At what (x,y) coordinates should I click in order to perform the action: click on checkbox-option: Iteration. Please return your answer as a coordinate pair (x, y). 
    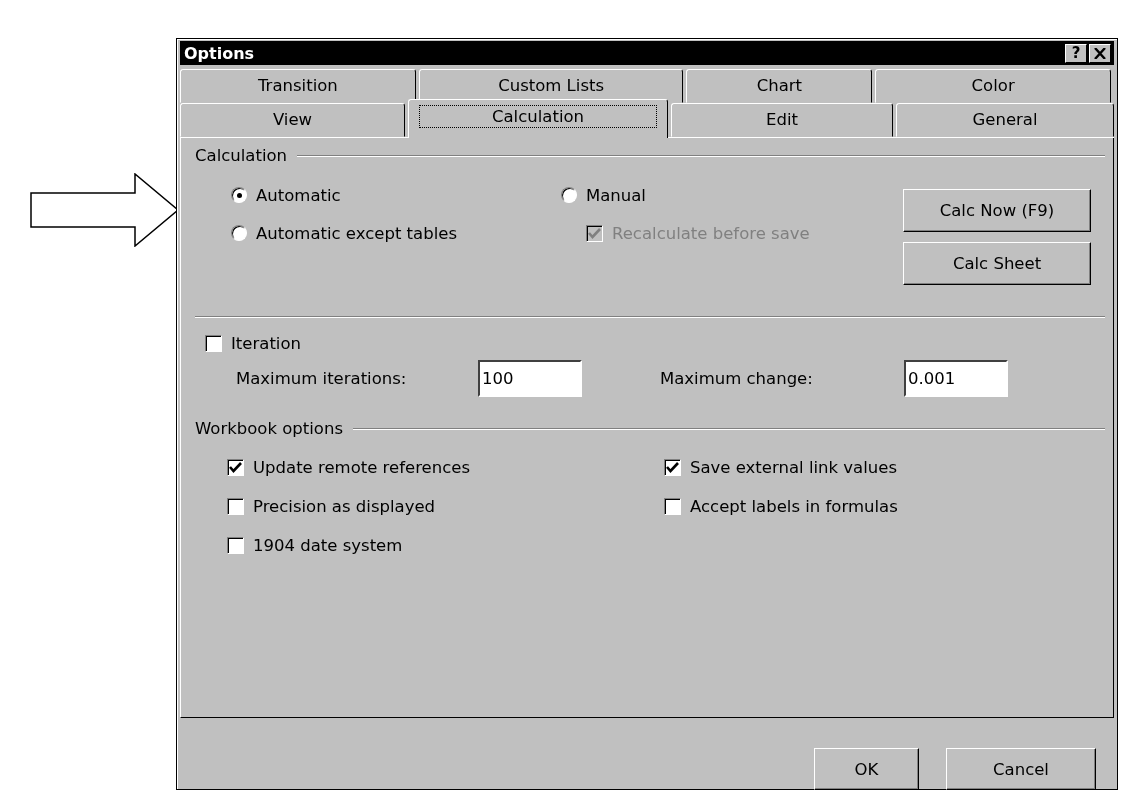
    Looking at the image, I should click on (655, 343).